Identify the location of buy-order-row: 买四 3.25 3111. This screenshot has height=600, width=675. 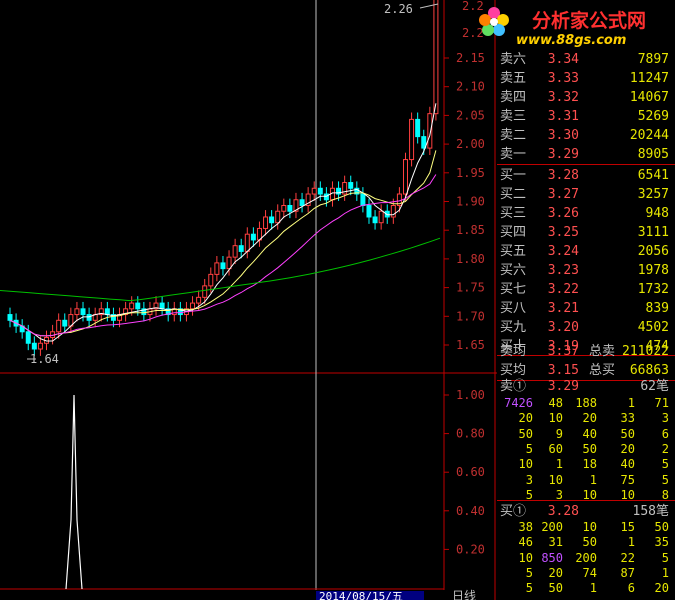
(586, 232).